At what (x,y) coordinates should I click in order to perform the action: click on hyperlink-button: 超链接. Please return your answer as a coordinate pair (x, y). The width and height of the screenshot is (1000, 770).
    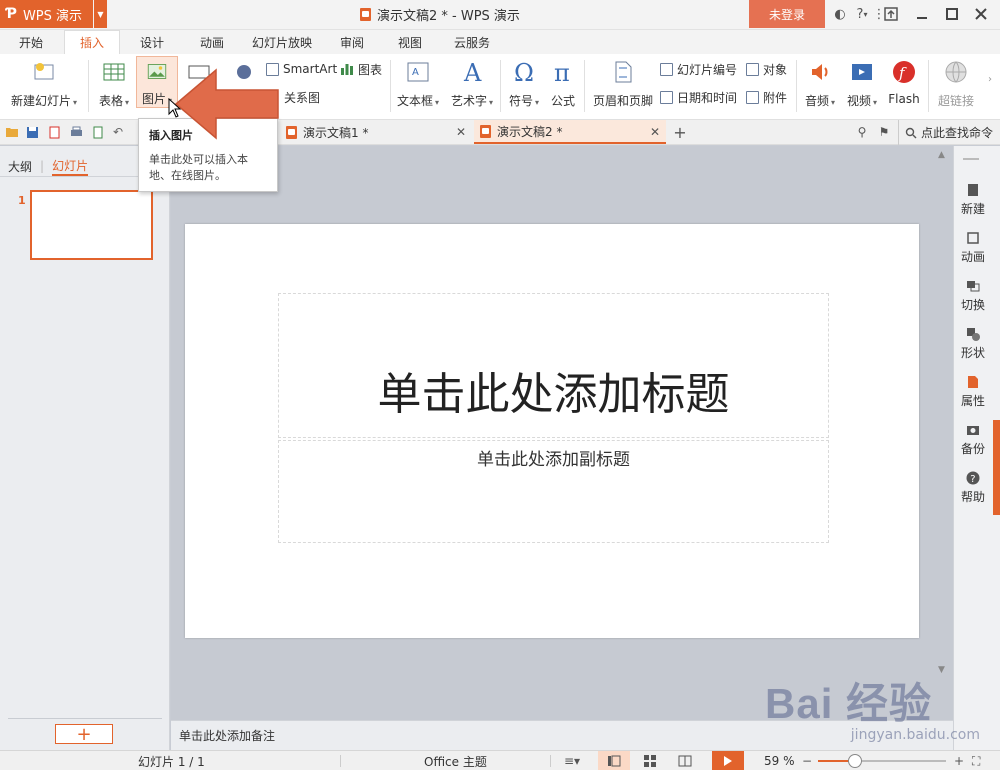
    Looking at the image, I should click on (956, 81).